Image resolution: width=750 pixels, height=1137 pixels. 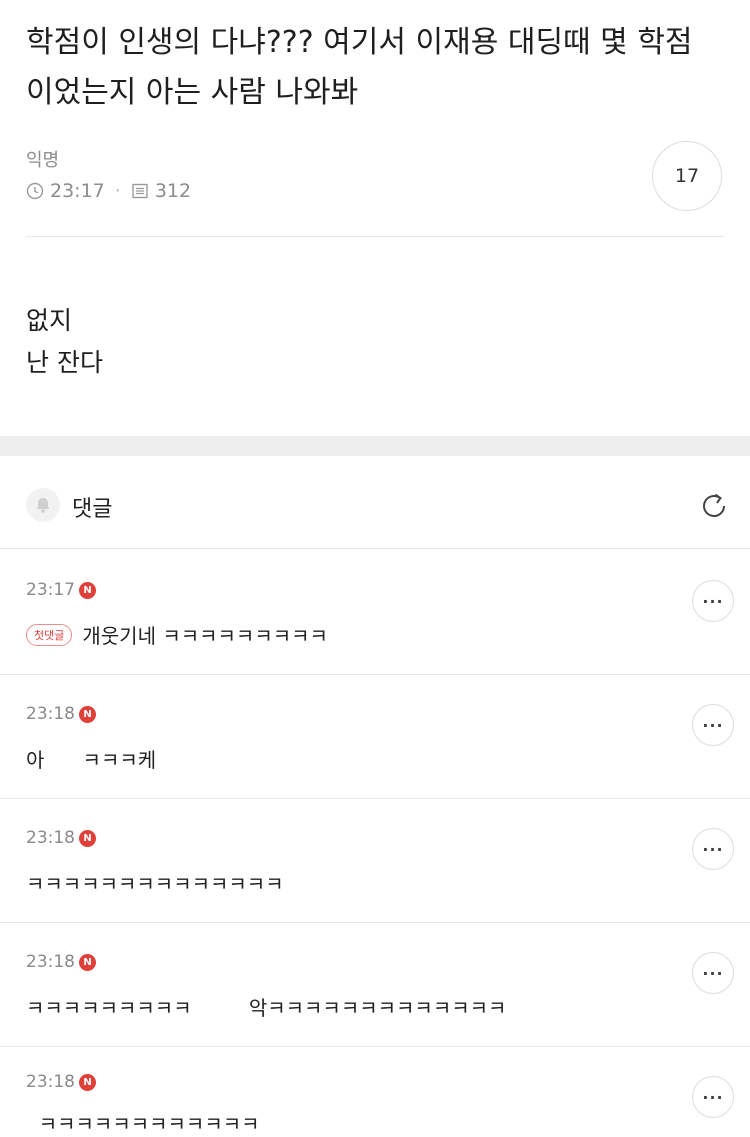 I want to click on comment-body: ㅋㅋㅋㅋㅋㅋㅋㅋㅋ 악ㅋㅋㅋㅋㅋㅋㅋㅋㅋㅋㅋㅋㅋ, so click(x=266, y=1006).